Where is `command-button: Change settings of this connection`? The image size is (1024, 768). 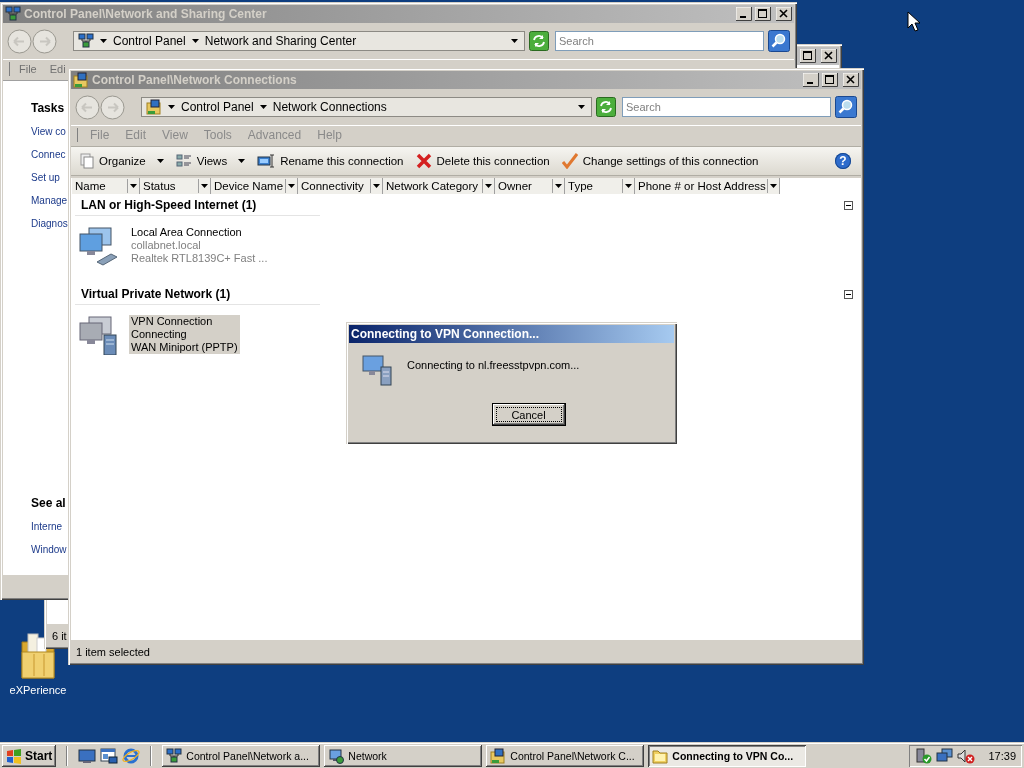 command-button: Change settings of this connection is located at coordinates (660, 161).